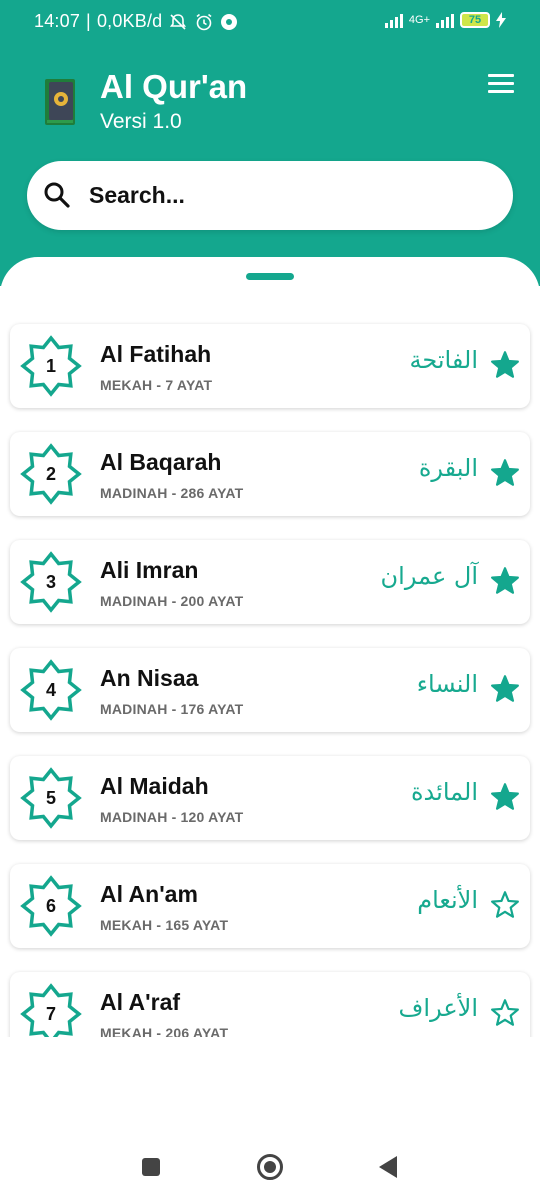  I want to click on surah-number: 3, so click(50, 582).